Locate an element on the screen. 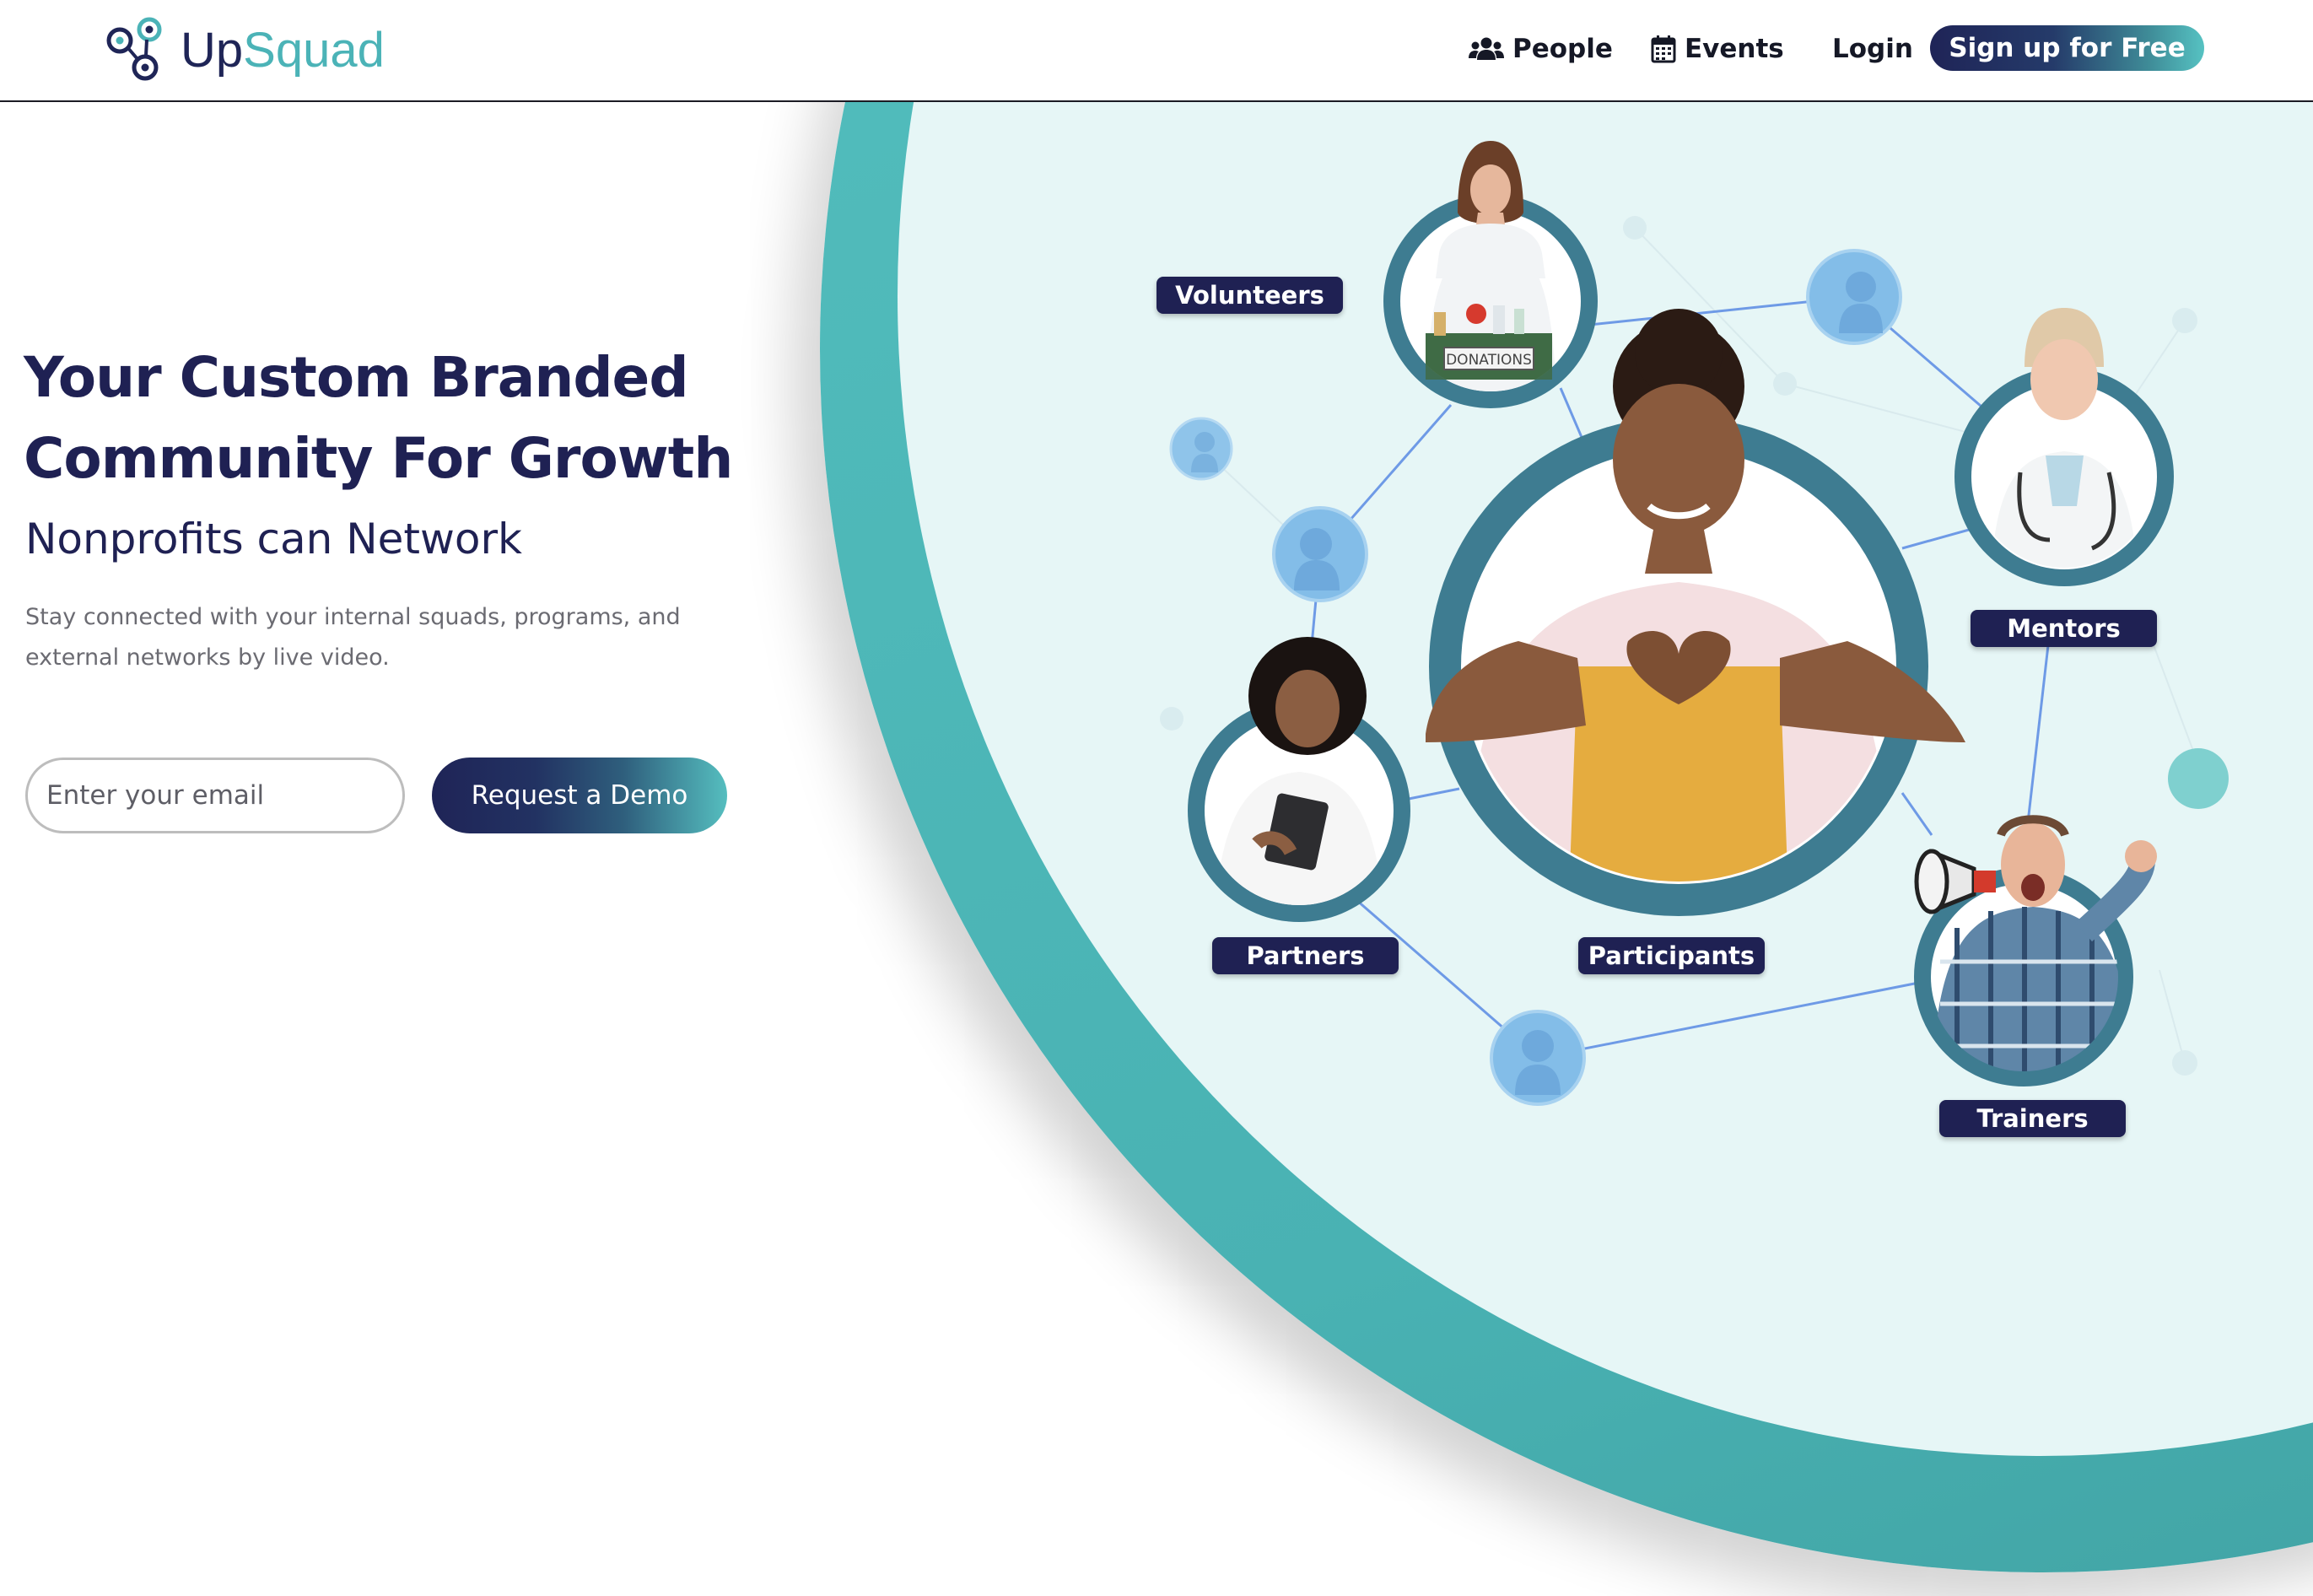  hero-title-line2: Community For Growth is located at coordinates (378, 459).